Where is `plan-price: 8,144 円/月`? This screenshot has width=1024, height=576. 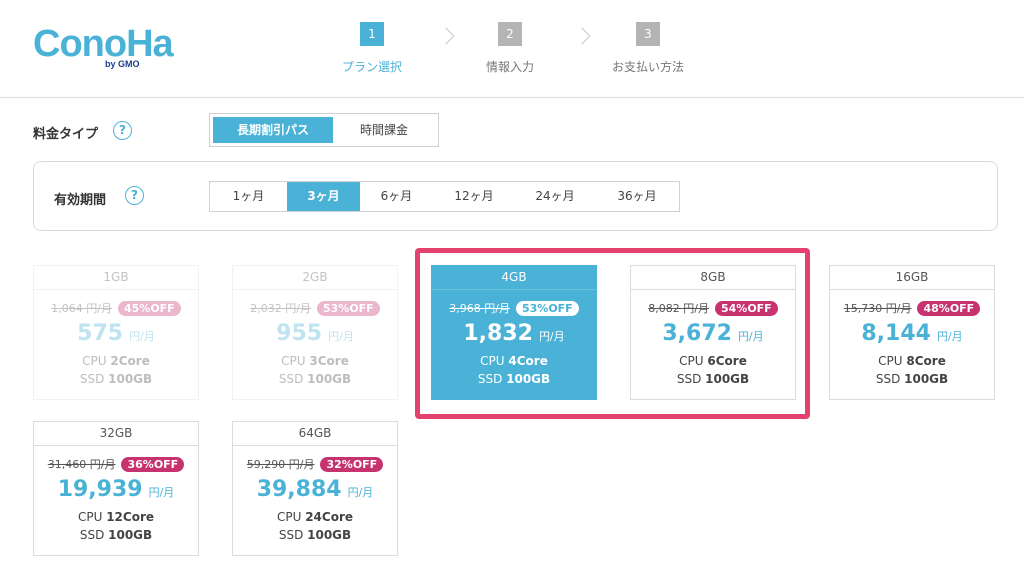 plan-price: 8,144 円/月 is located at coordinates (912, 335).